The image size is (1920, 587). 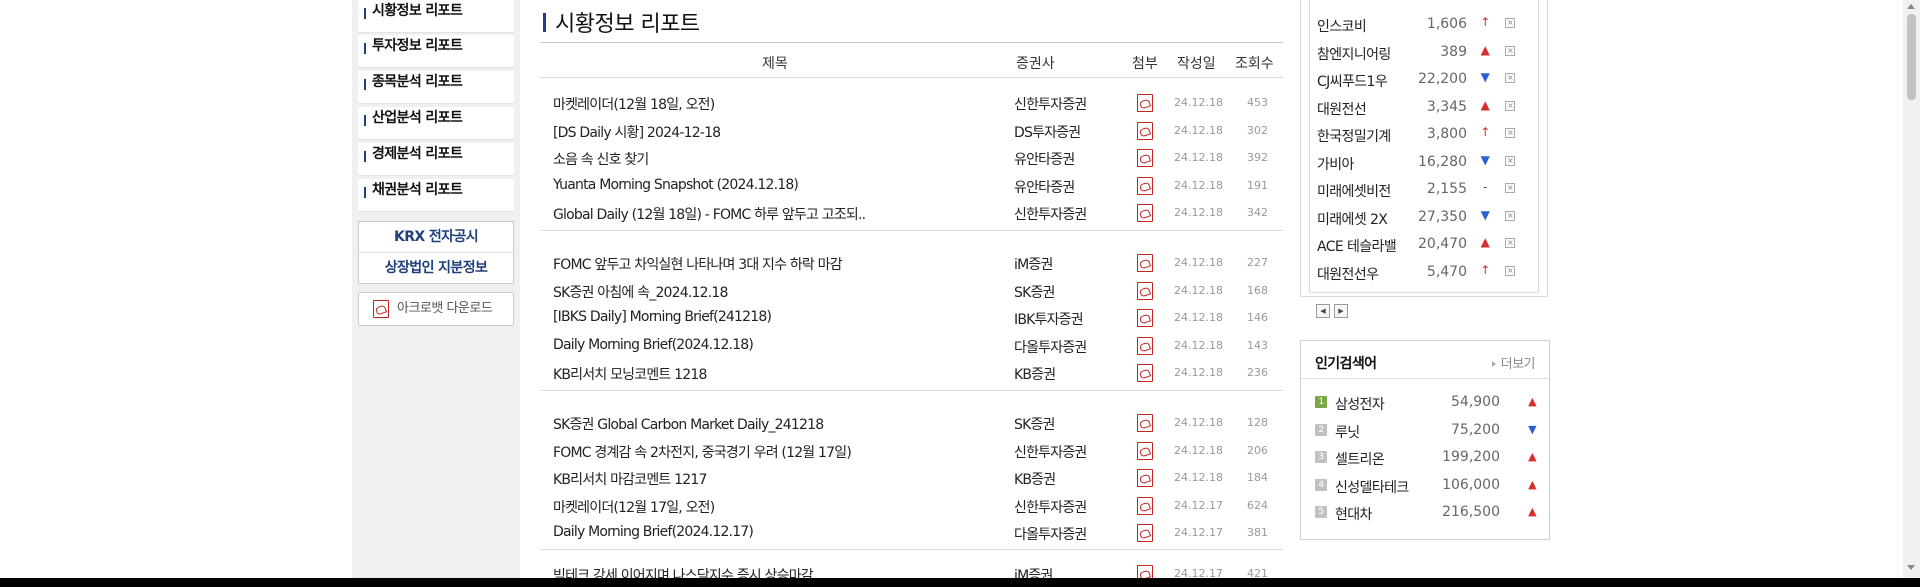 I want to click on recent-stock-item: 참엔지니어링 389 ▲ ×, so click(x=1427, y=52).